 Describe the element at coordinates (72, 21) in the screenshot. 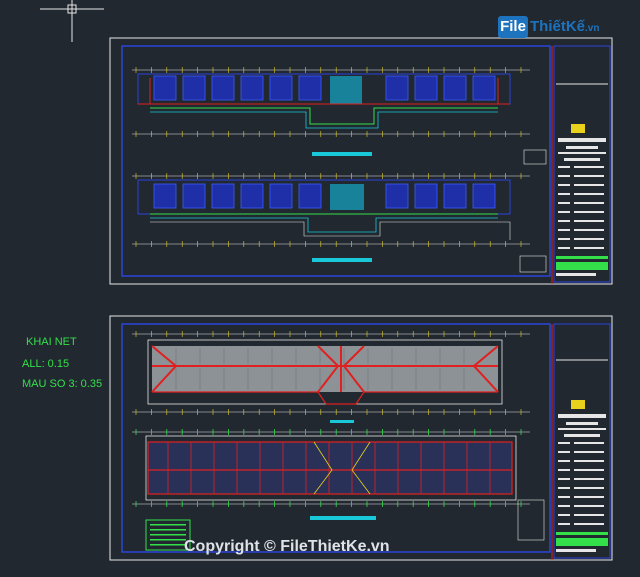

I see `crosshair-icon` at that location.